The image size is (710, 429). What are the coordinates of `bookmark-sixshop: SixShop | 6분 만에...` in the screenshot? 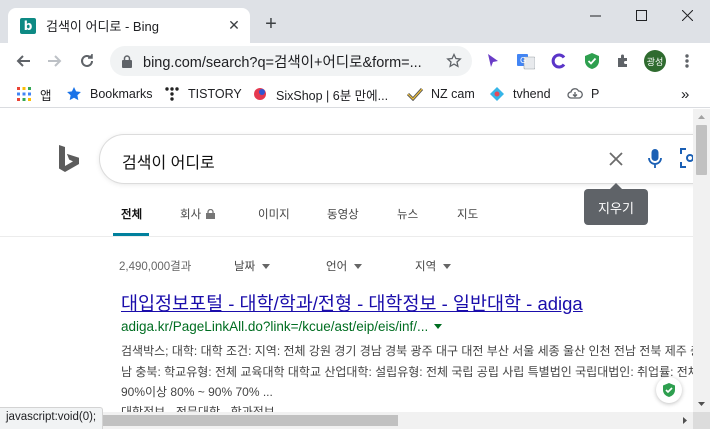 It's located at (320, 94).